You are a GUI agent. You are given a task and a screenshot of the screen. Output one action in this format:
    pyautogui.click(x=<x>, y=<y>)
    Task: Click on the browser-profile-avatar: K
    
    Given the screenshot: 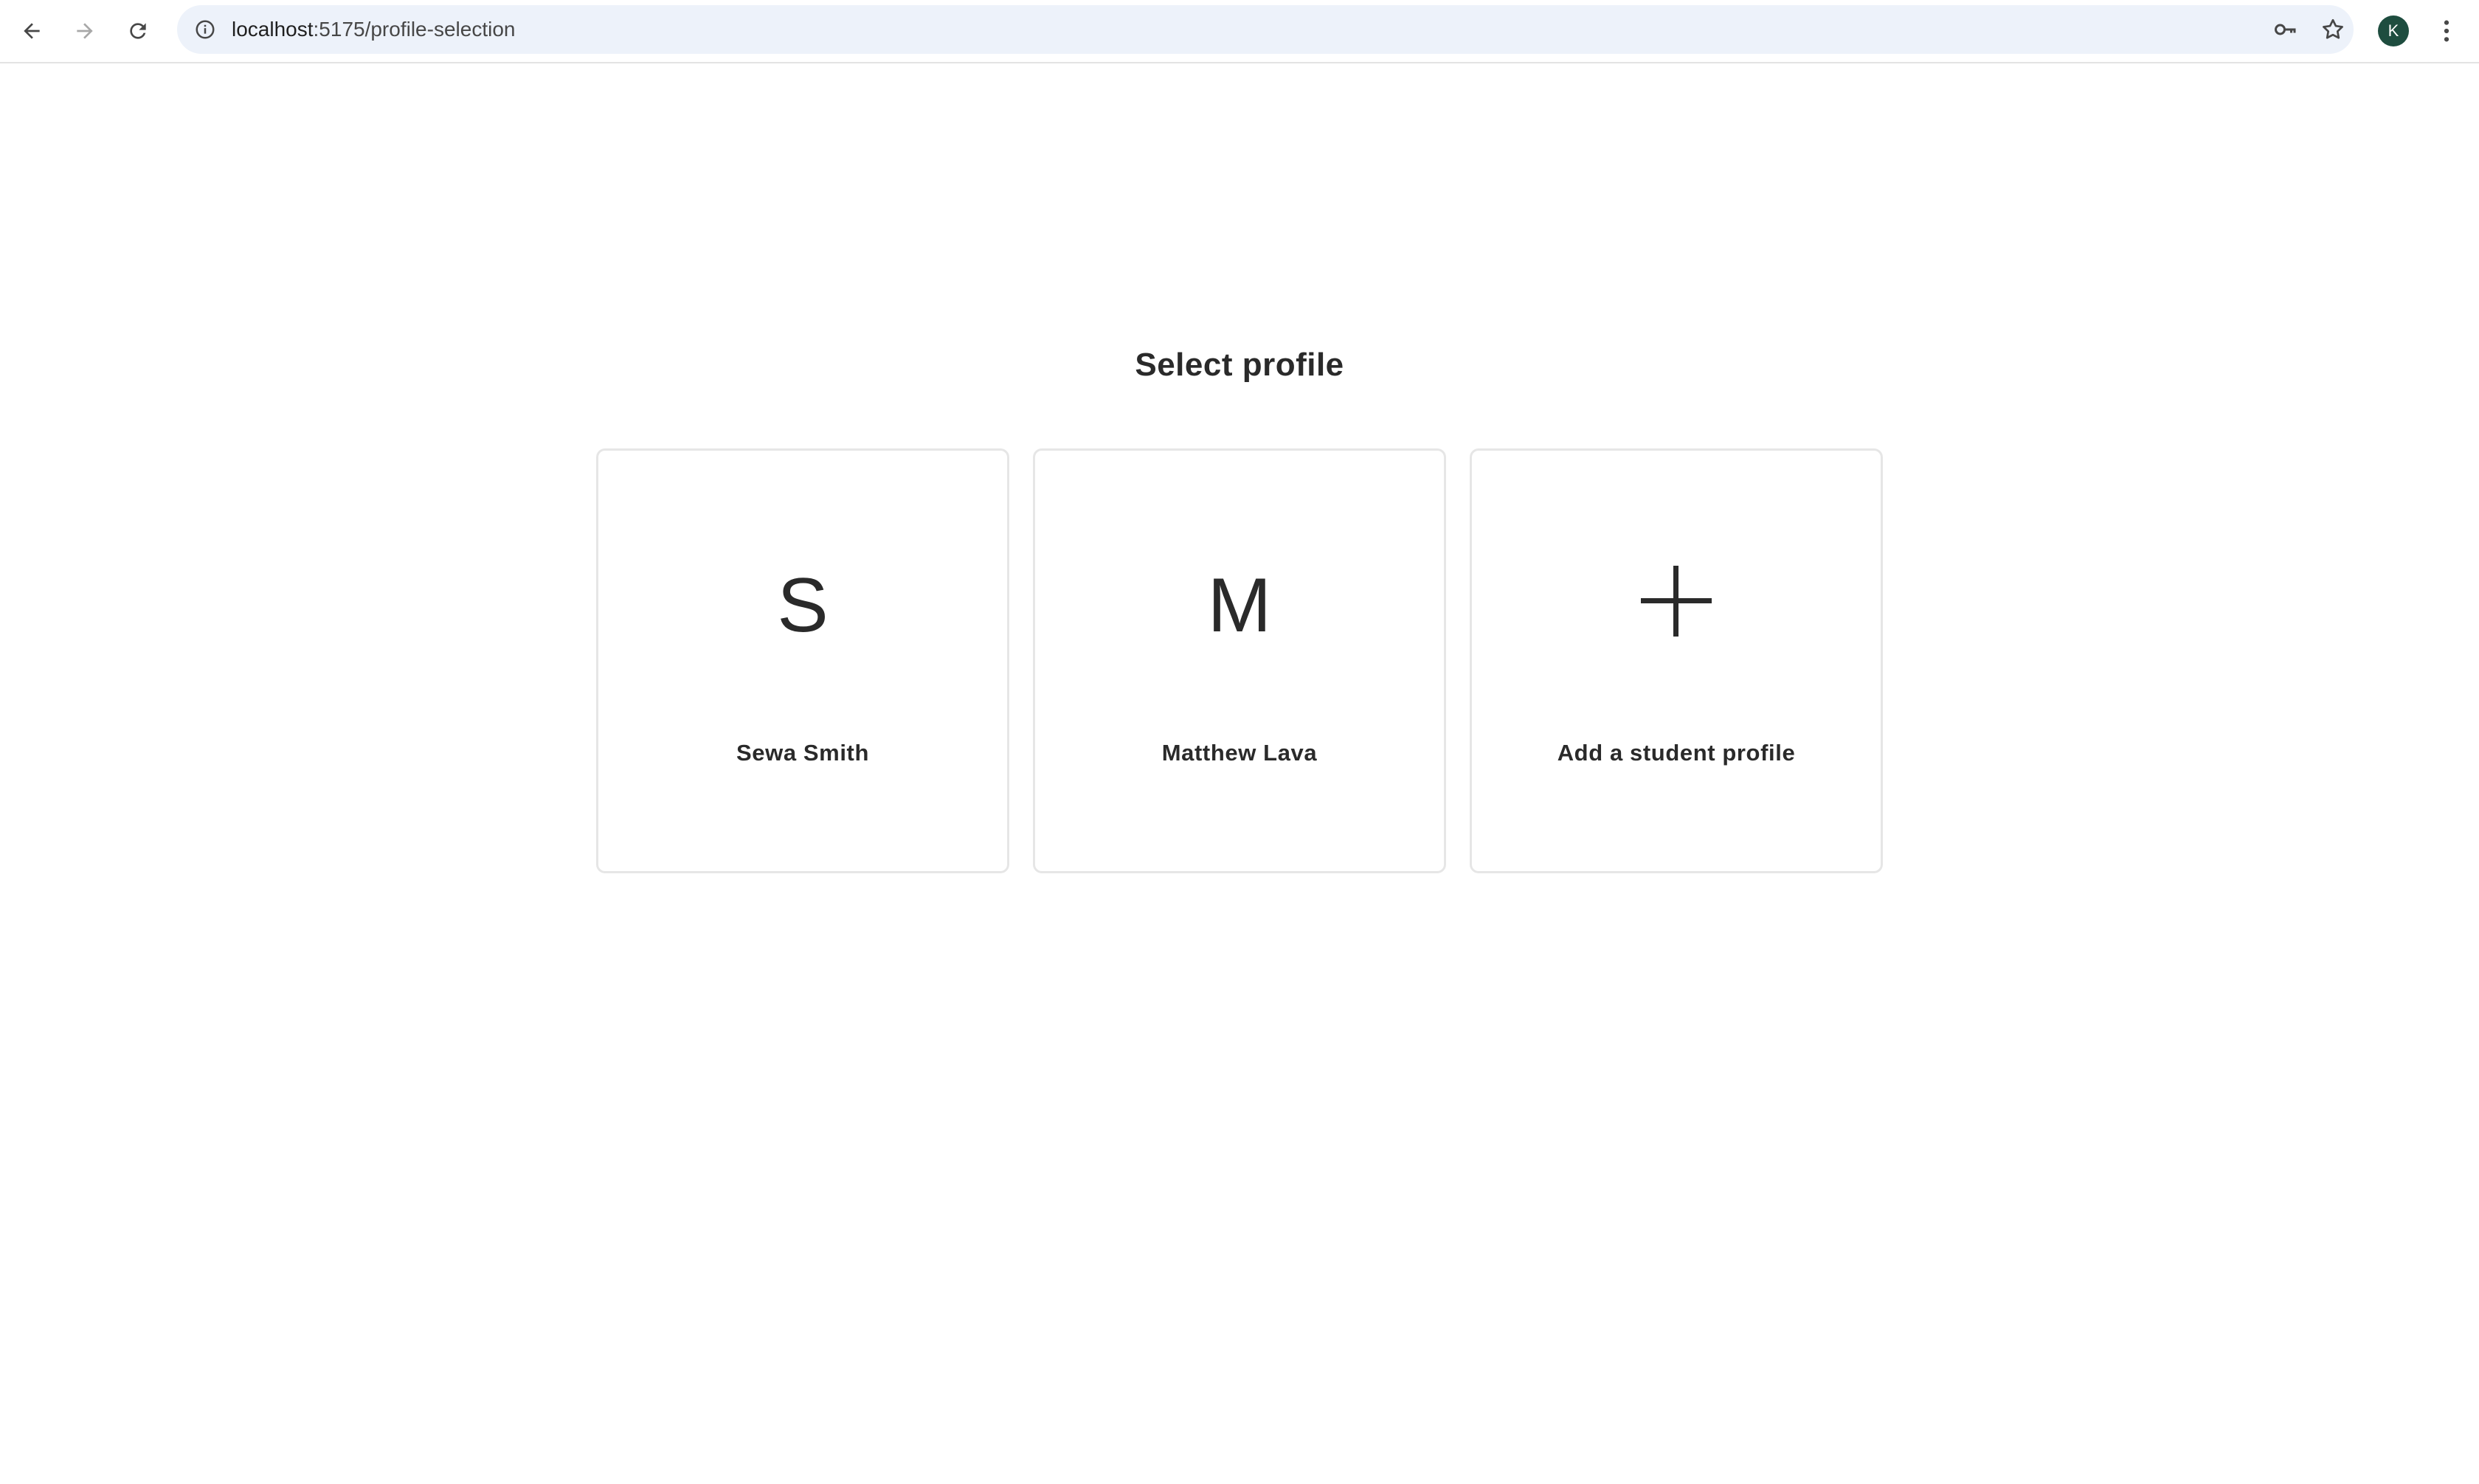 What is the action you would take?
    pyautogui.click(x=2393, y=30)
    